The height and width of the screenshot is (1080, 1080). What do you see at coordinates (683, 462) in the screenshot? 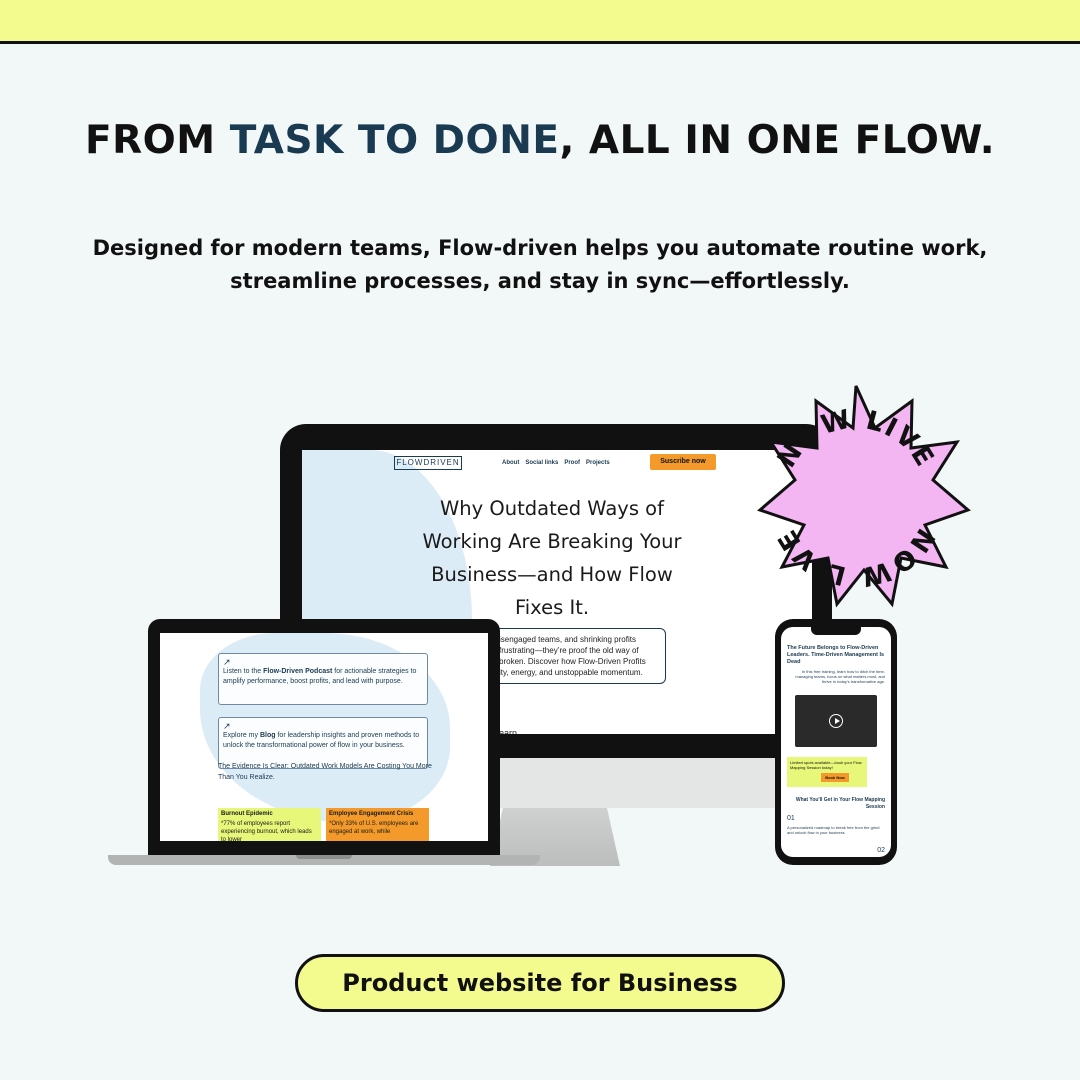
I see `subscribe-button: Suscribe now` at bounding box center [683, 462].